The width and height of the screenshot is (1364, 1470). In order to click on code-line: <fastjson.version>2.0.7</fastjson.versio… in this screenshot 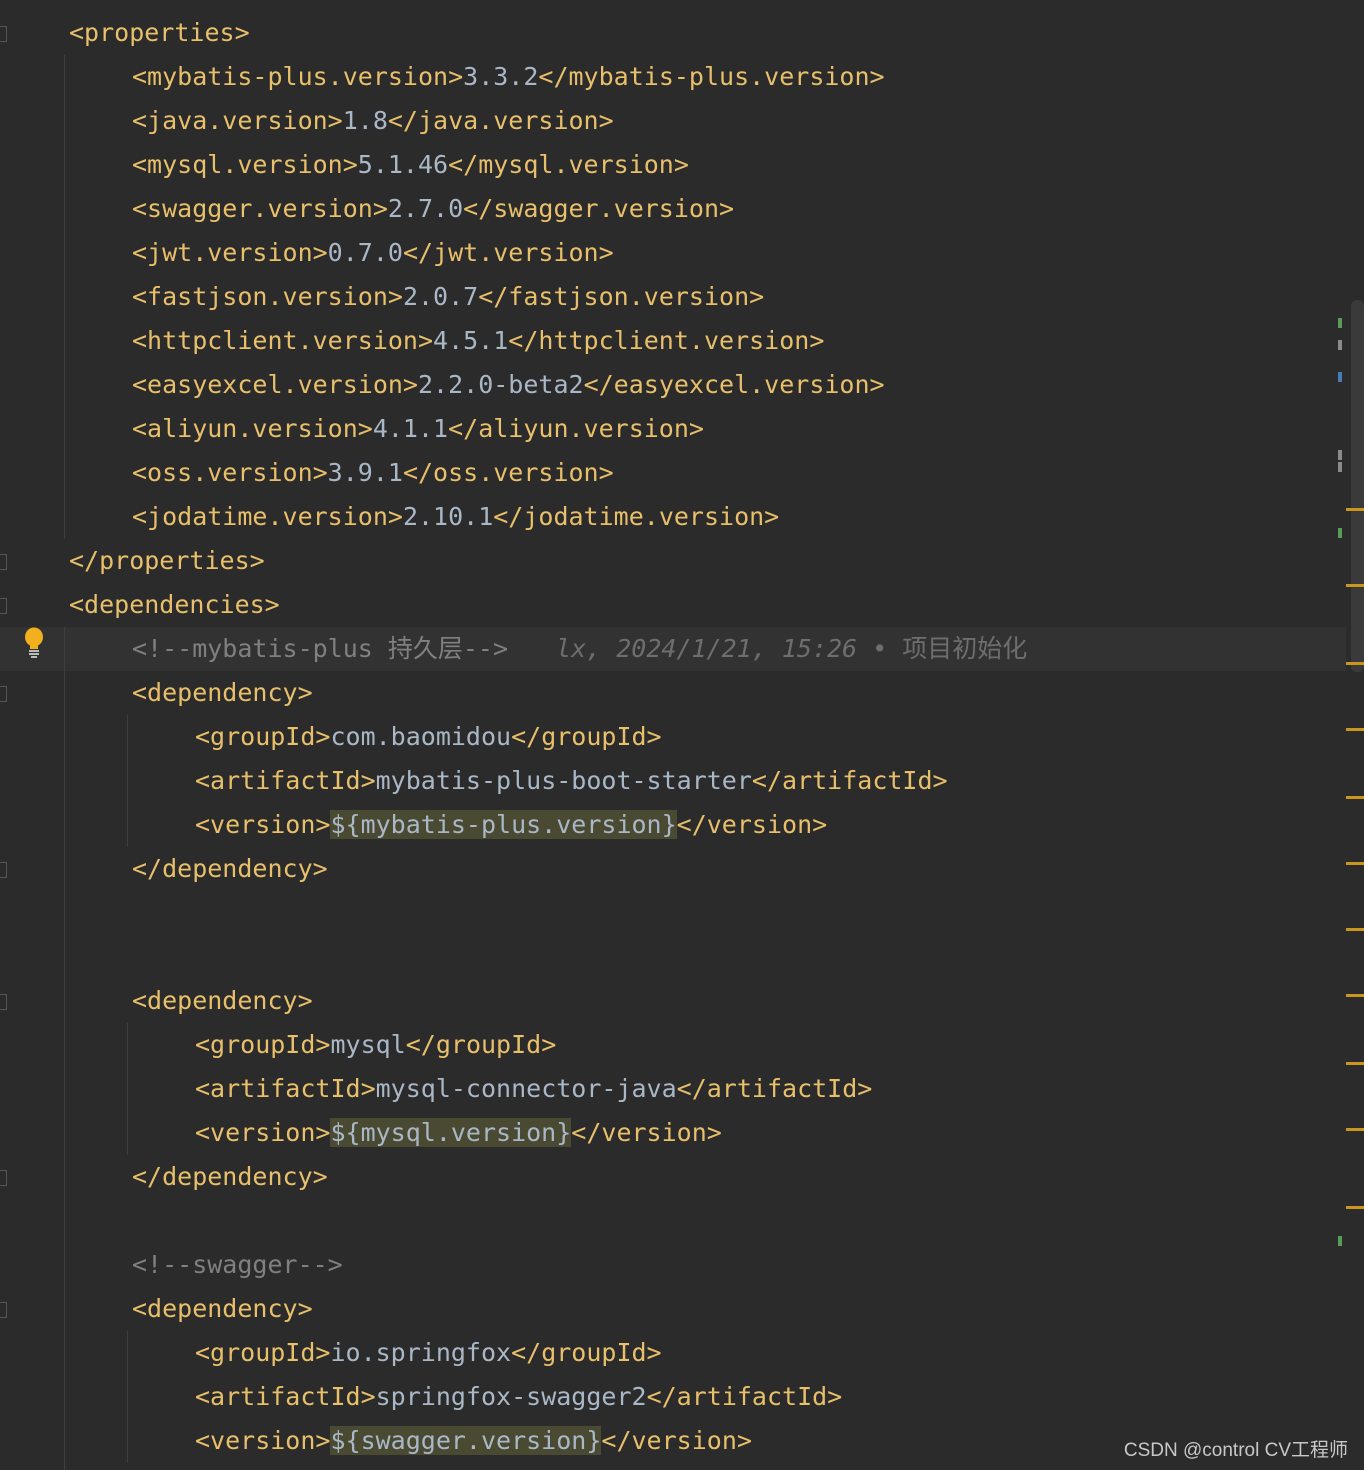, I will do `click(673, 297)`.